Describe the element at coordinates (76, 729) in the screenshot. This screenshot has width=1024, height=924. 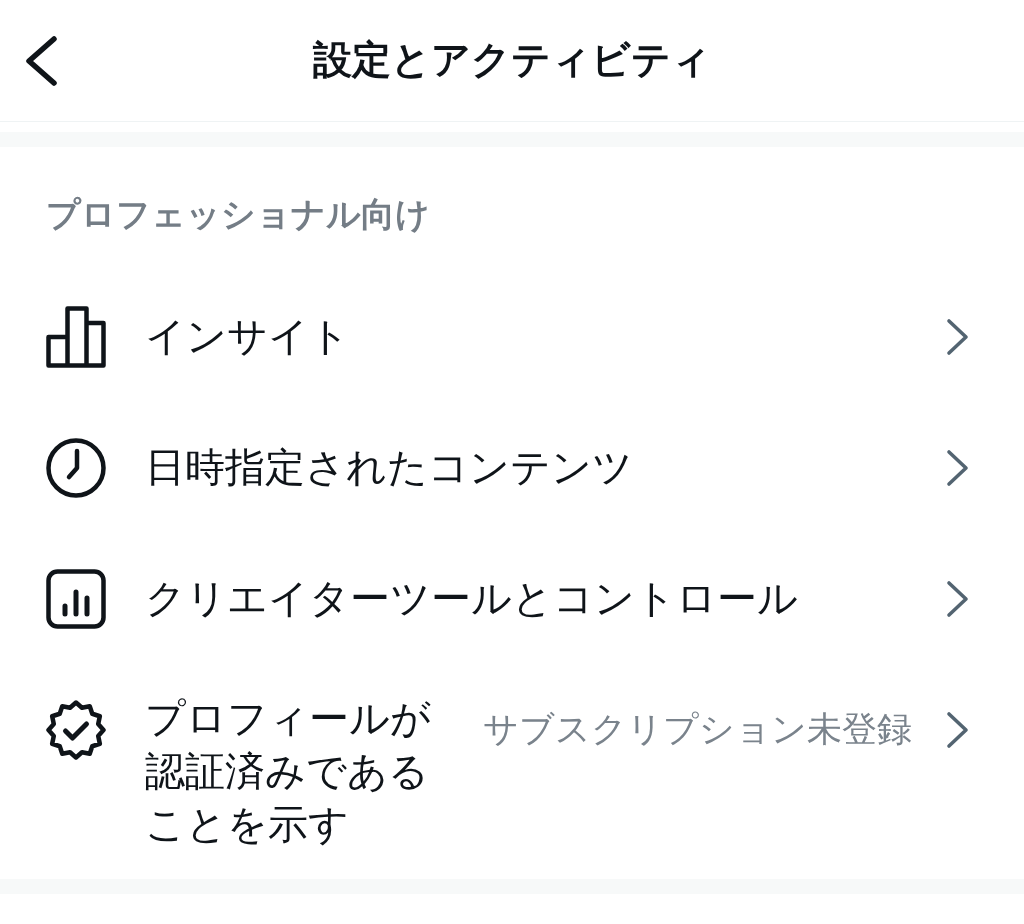
I see `verified-badge-icon` at that location.